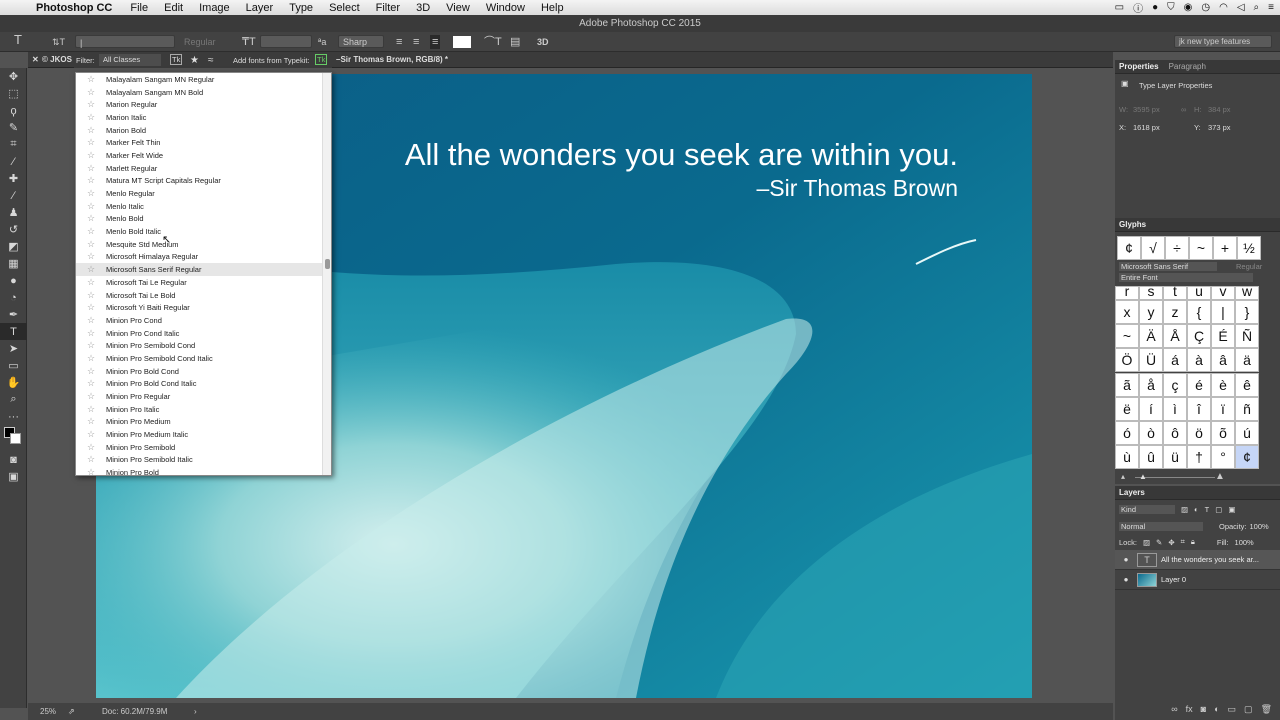 This screenshot has width=1280, height=720. I want to click on blend-mode-select: Normal, so click(1161, 526).